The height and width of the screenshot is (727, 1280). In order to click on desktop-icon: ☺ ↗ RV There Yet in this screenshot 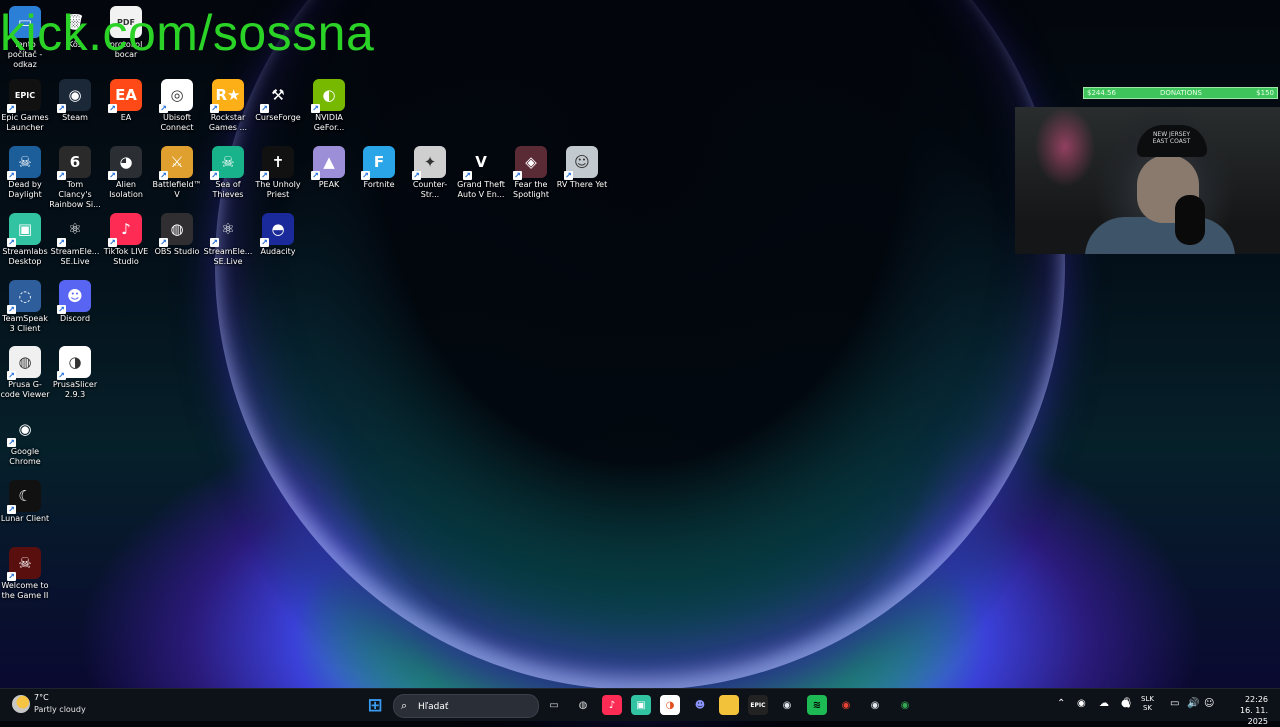, I will do `click(582, 168)`.